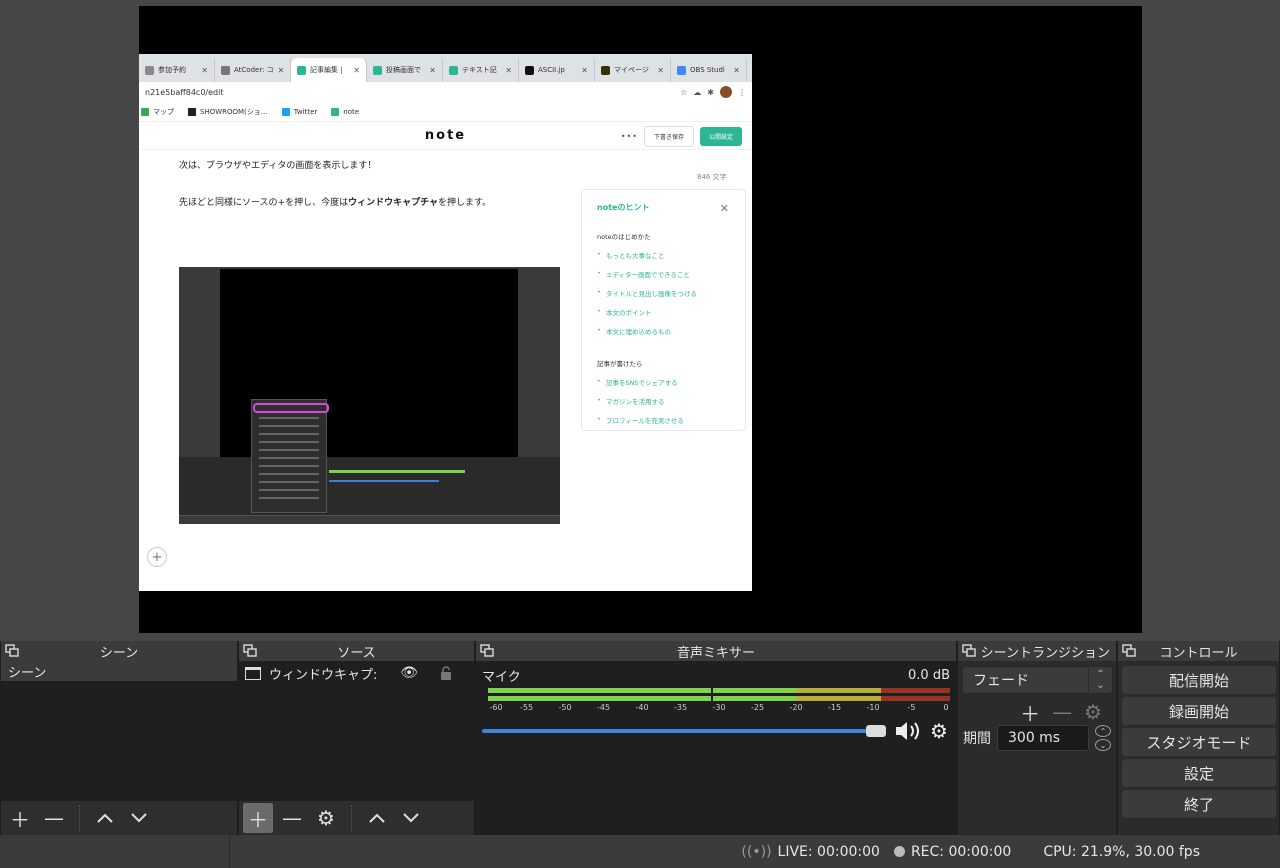 The width and height of the screenshot is (1280, 868). I want to click on scenes-list: シーン ＋ —, so click(119, 748).